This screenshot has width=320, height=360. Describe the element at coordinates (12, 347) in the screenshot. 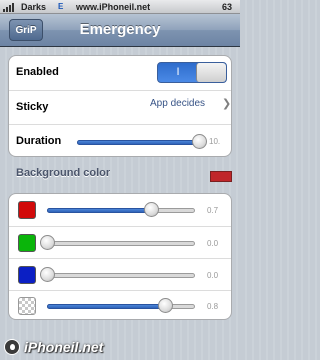

I see `apple-logo-icon` at that location.